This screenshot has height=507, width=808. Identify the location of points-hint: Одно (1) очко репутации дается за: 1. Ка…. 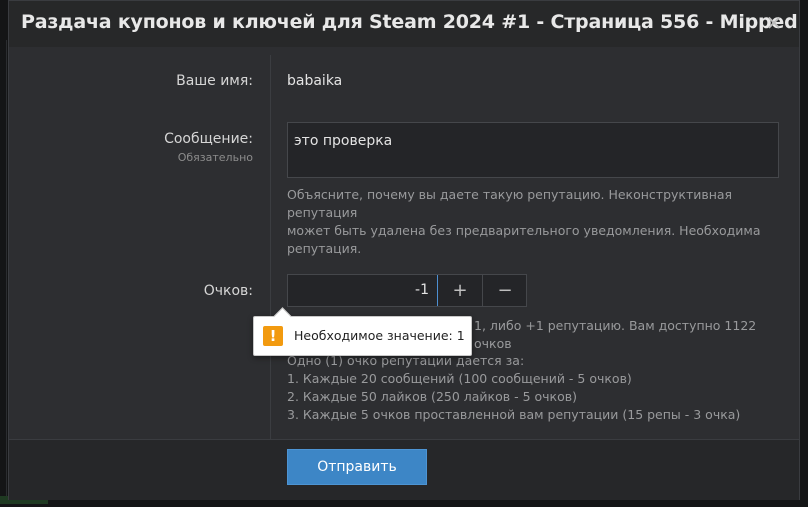
(533, 388).